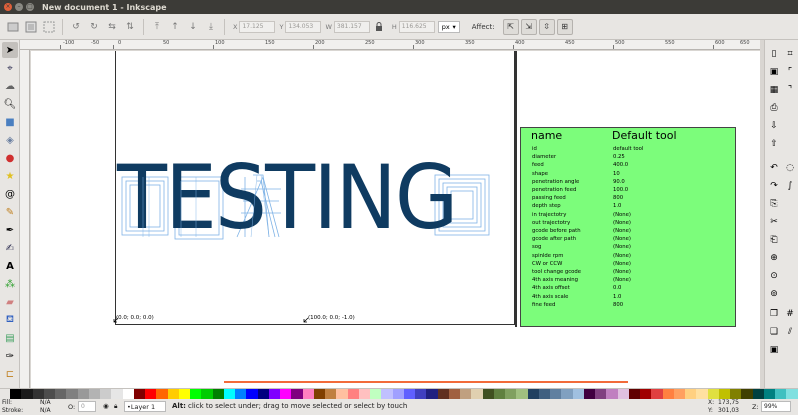 This screenshot has width=798, height=415. What do you see at coordinates (45, 402) in the screenshot?
I see `fill-value: N/A` at bounding box center [45, 402].